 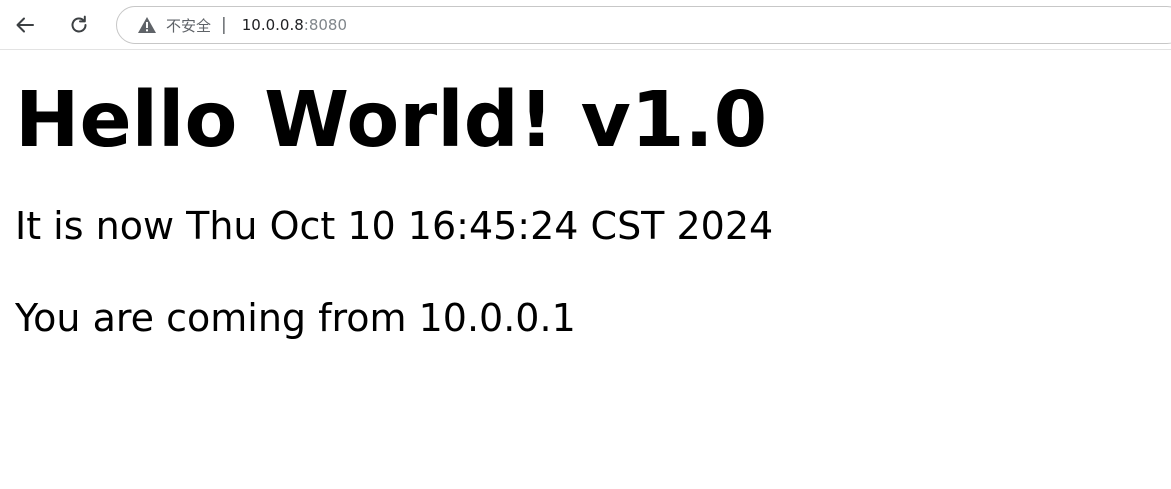 I want to click on reload-button, so click(x=79, y=25).